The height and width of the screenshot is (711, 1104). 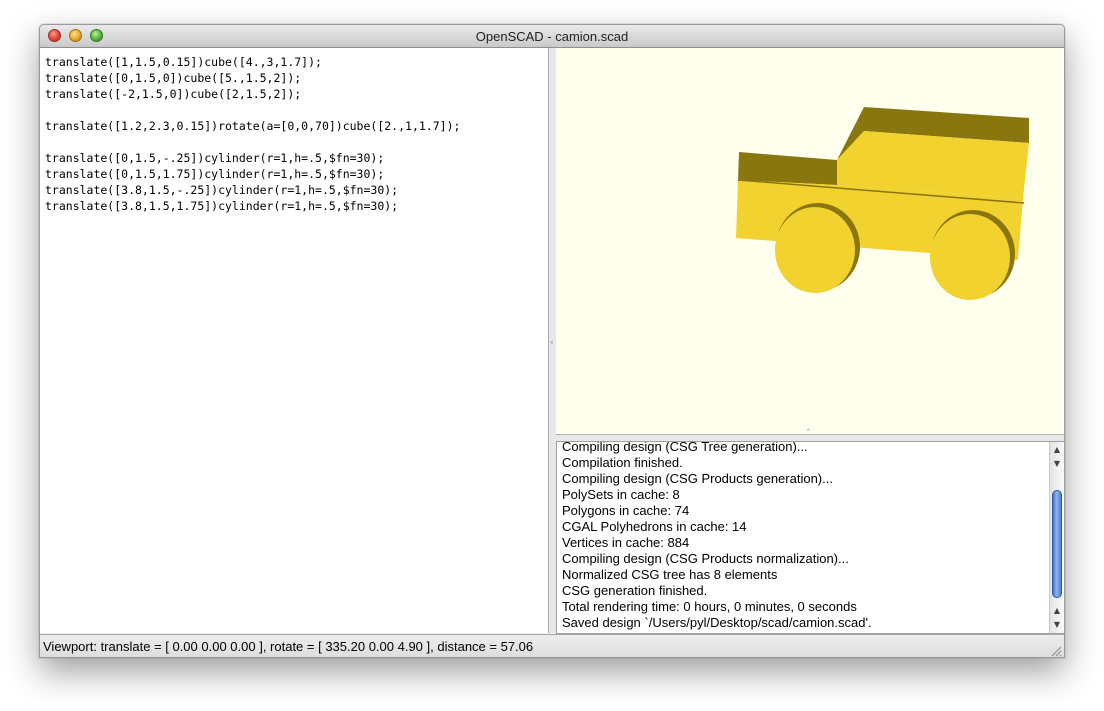 What do you see at coordinates (183, 62) in the screenshot?
I see `code-line: translate([1,1.5,0.15])cube([4.,3,1.7]);` at bounding box center [183, 62].